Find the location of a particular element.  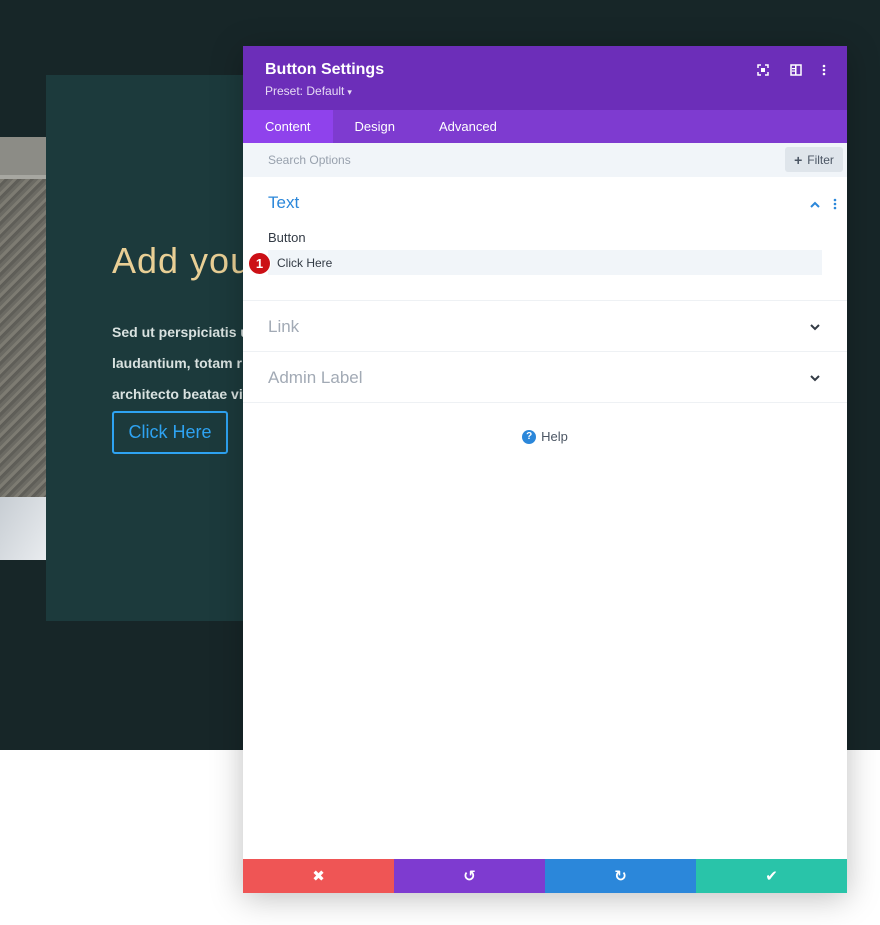

preset-label: Preset: Default is located at coordinates (305, 91).